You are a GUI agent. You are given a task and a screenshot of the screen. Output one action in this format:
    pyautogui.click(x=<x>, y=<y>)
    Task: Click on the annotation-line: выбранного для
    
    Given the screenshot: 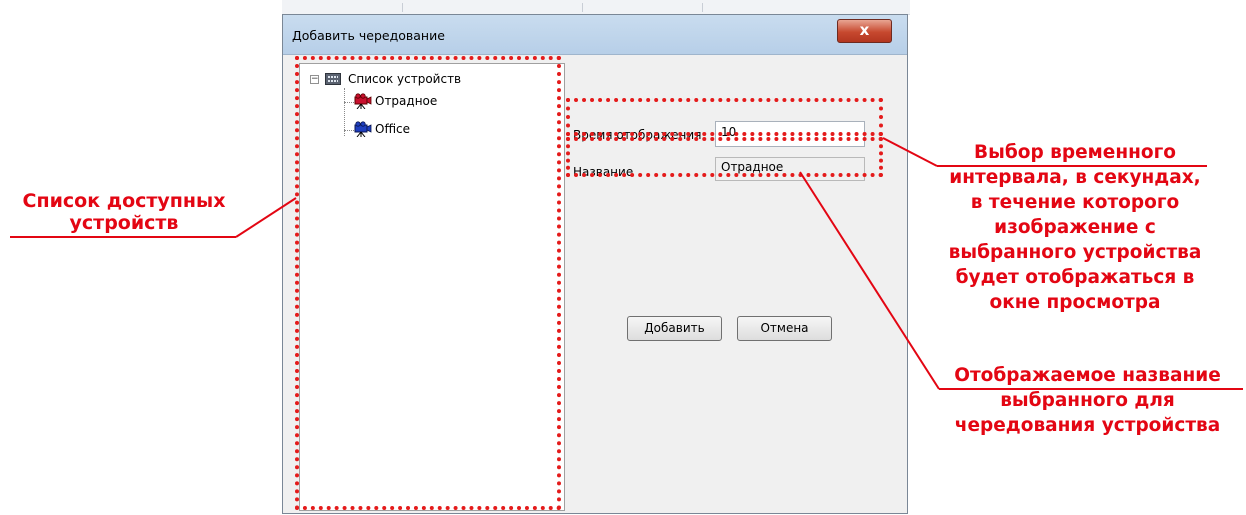 What is the action you would take?
    pyautogui.click(x=1087, y=400)
    